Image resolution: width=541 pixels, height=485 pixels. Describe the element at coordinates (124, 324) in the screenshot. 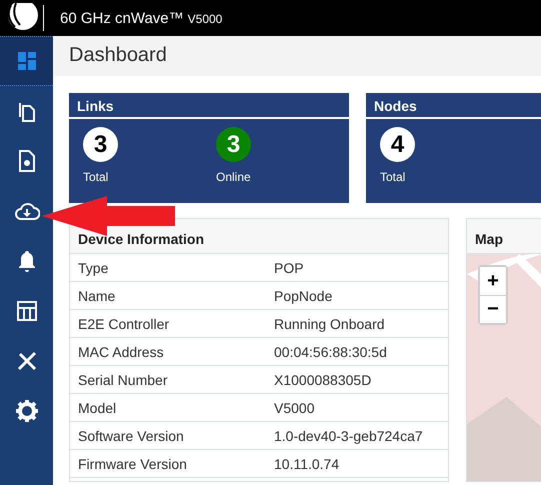

I see `field-label: E2E Controller` at that location.